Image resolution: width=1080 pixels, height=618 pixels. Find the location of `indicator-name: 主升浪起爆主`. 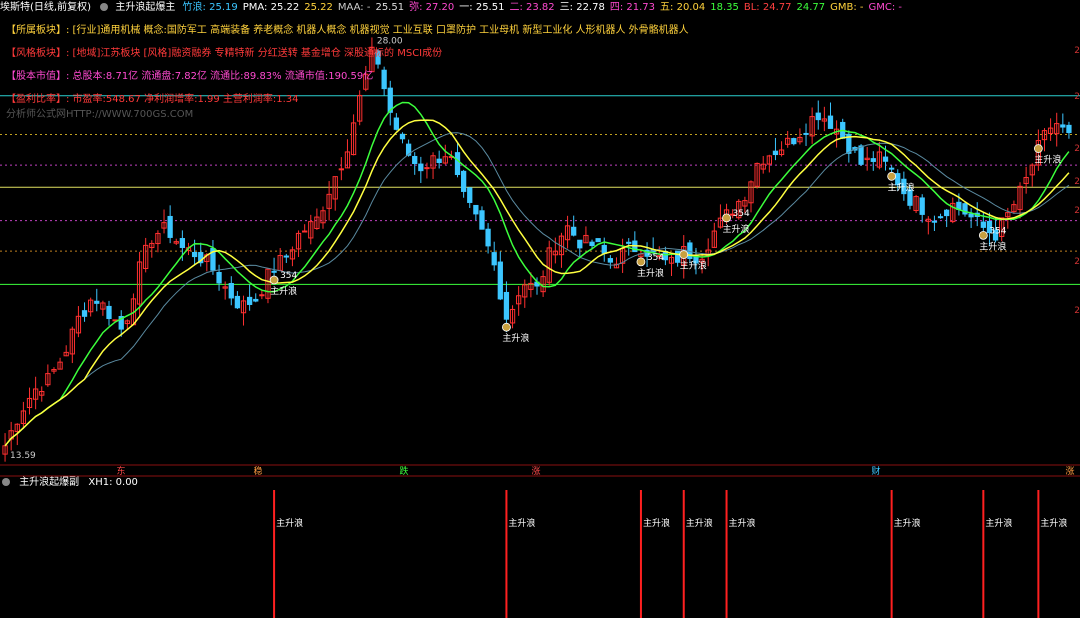

indicator-name: 主升浪起爆主 is located at coordinates (145, 8).